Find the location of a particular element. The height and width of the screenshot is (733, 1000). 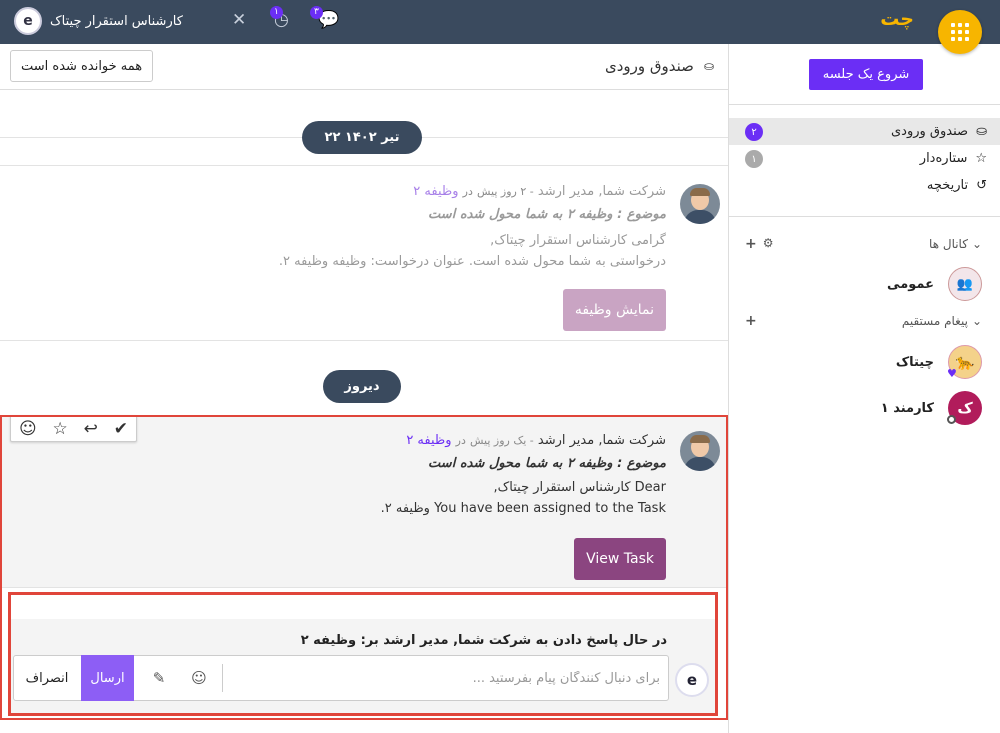

page-title: ⛀ صندوق ورودی is located at coordinates (659, 66).